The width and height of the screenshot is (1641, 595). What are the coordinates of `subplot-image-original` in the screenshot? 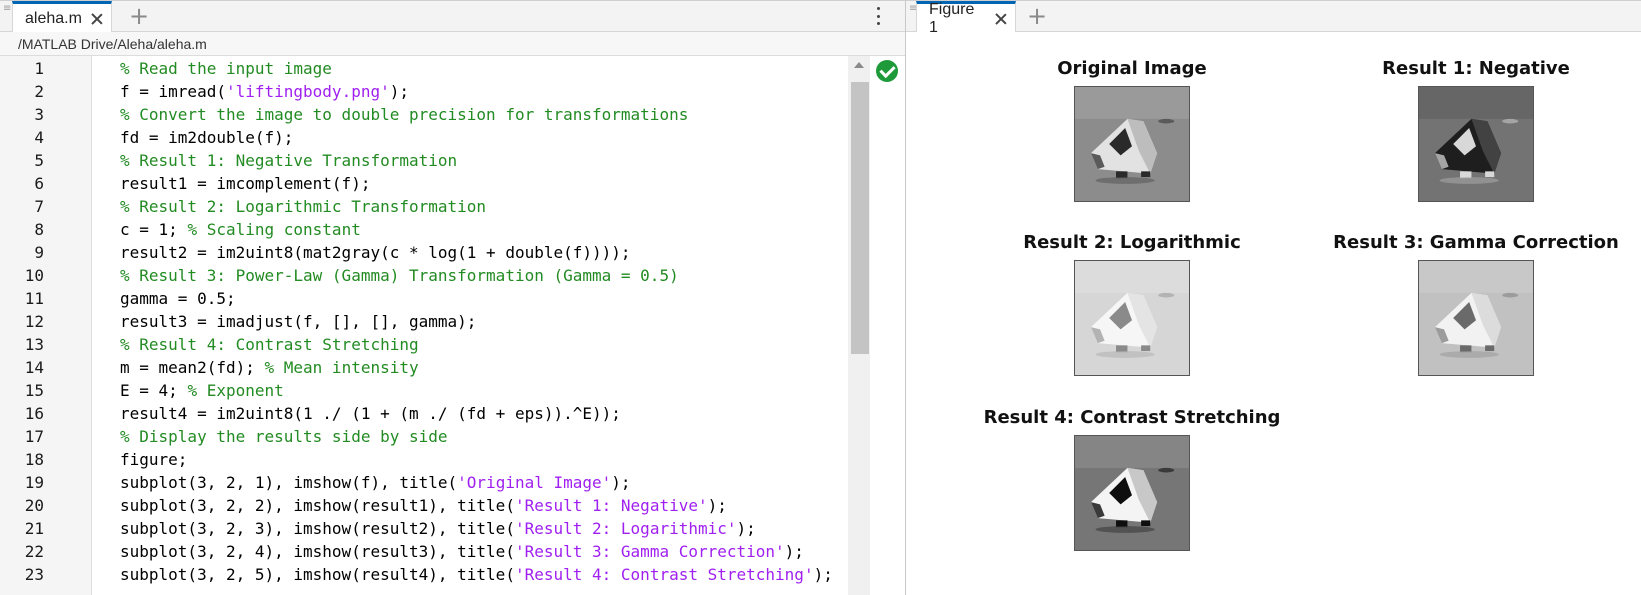 It's located at (1132, 144).